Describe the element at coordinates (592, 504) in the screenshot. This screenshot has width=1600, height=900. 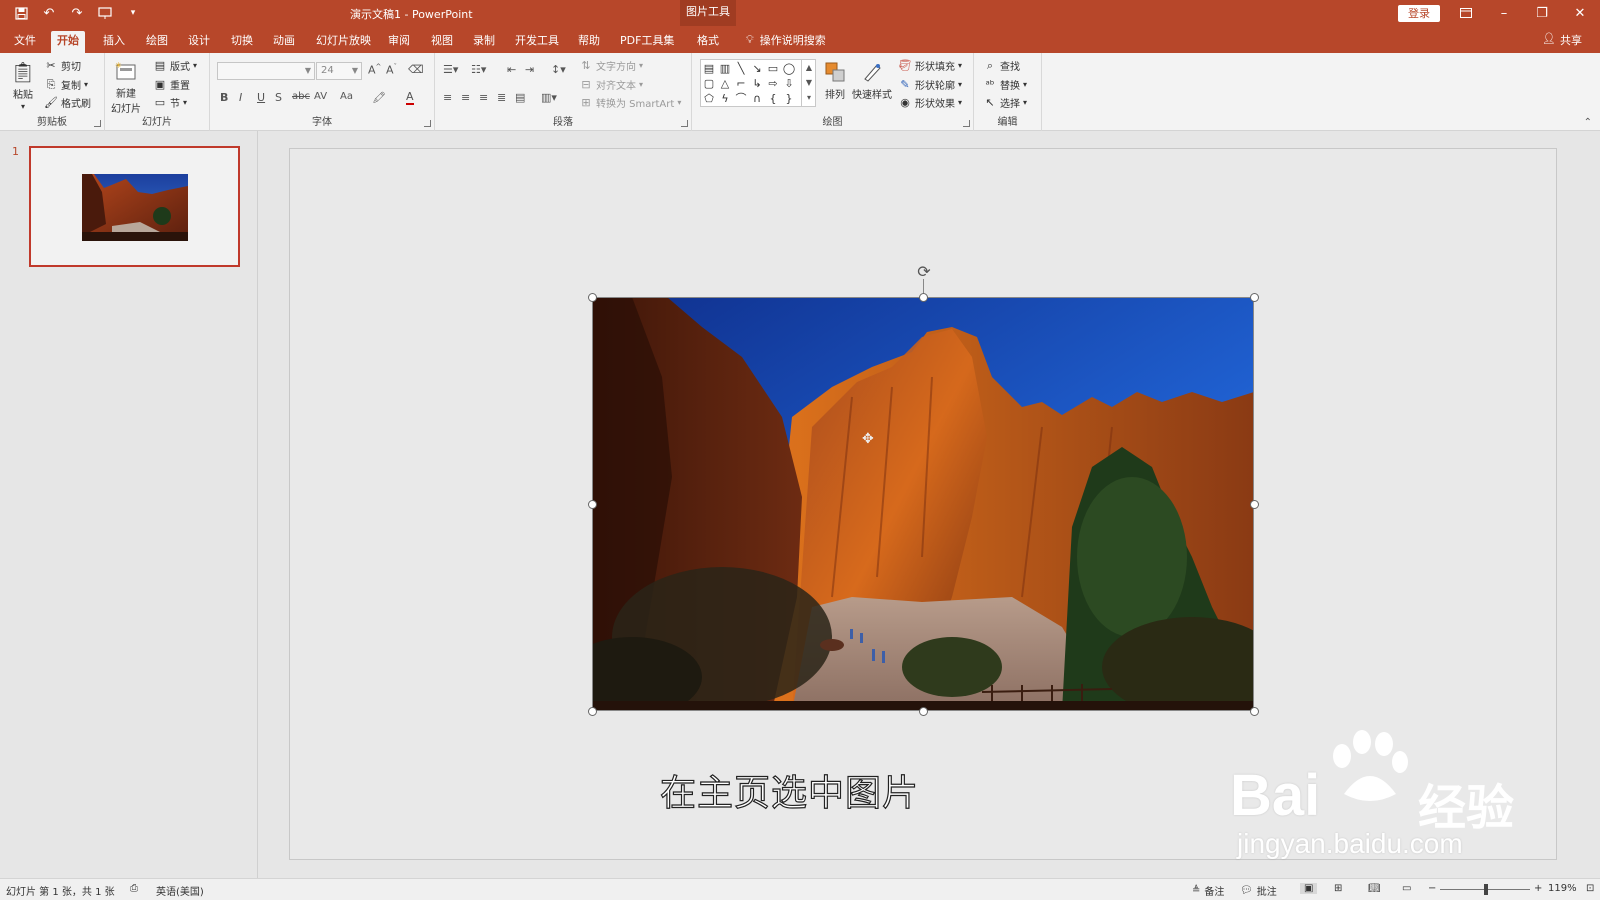
I see `resize-handle-left` at that location.